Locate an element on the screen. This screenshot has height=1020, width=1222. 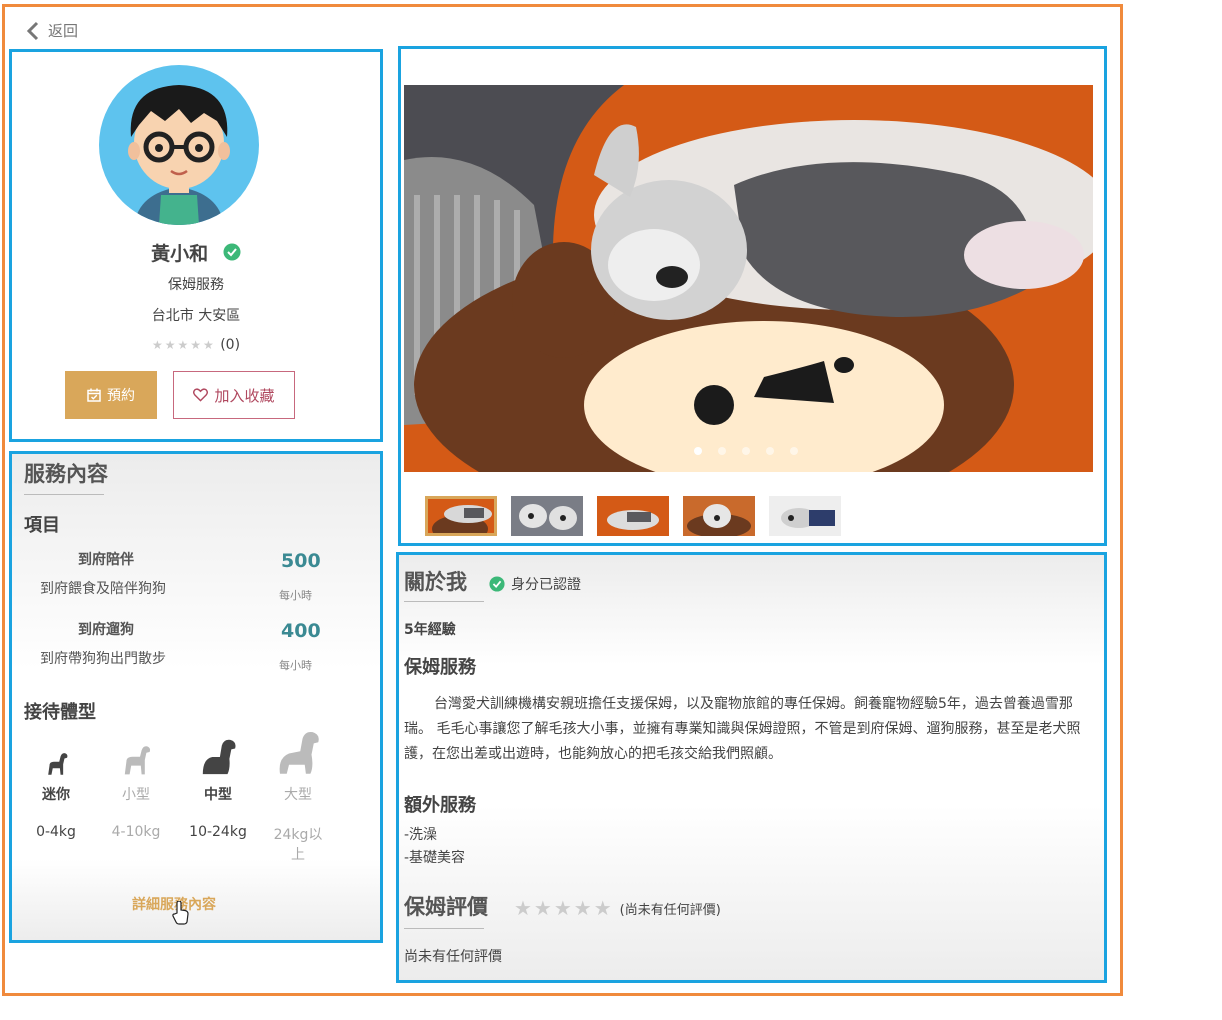
size-label: 大型 is located at coordinates (298, 795).